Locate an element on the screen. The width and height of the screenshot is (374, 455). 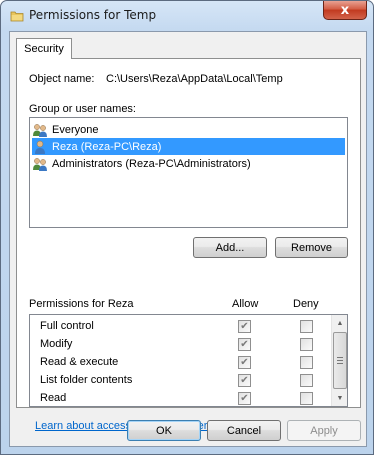
permission-row-list-folder-contents: List folder contents ✔ is located at coordinates (181, 381).